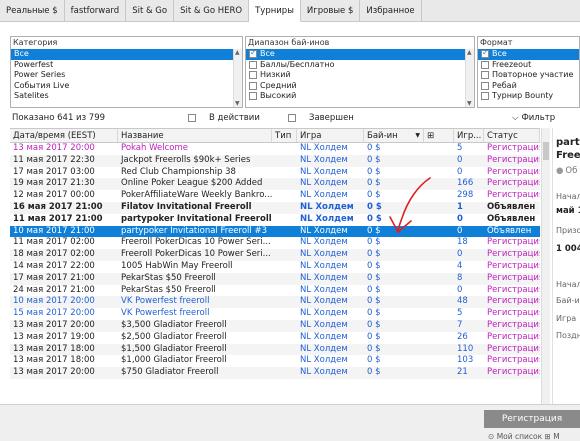 Image resolution: width=580 pixels, height=441 pixels. Describe the element at coordinates (394, 135) in the screenshot. I see `column-header-buyin: Бай-ин ▼` at that location.